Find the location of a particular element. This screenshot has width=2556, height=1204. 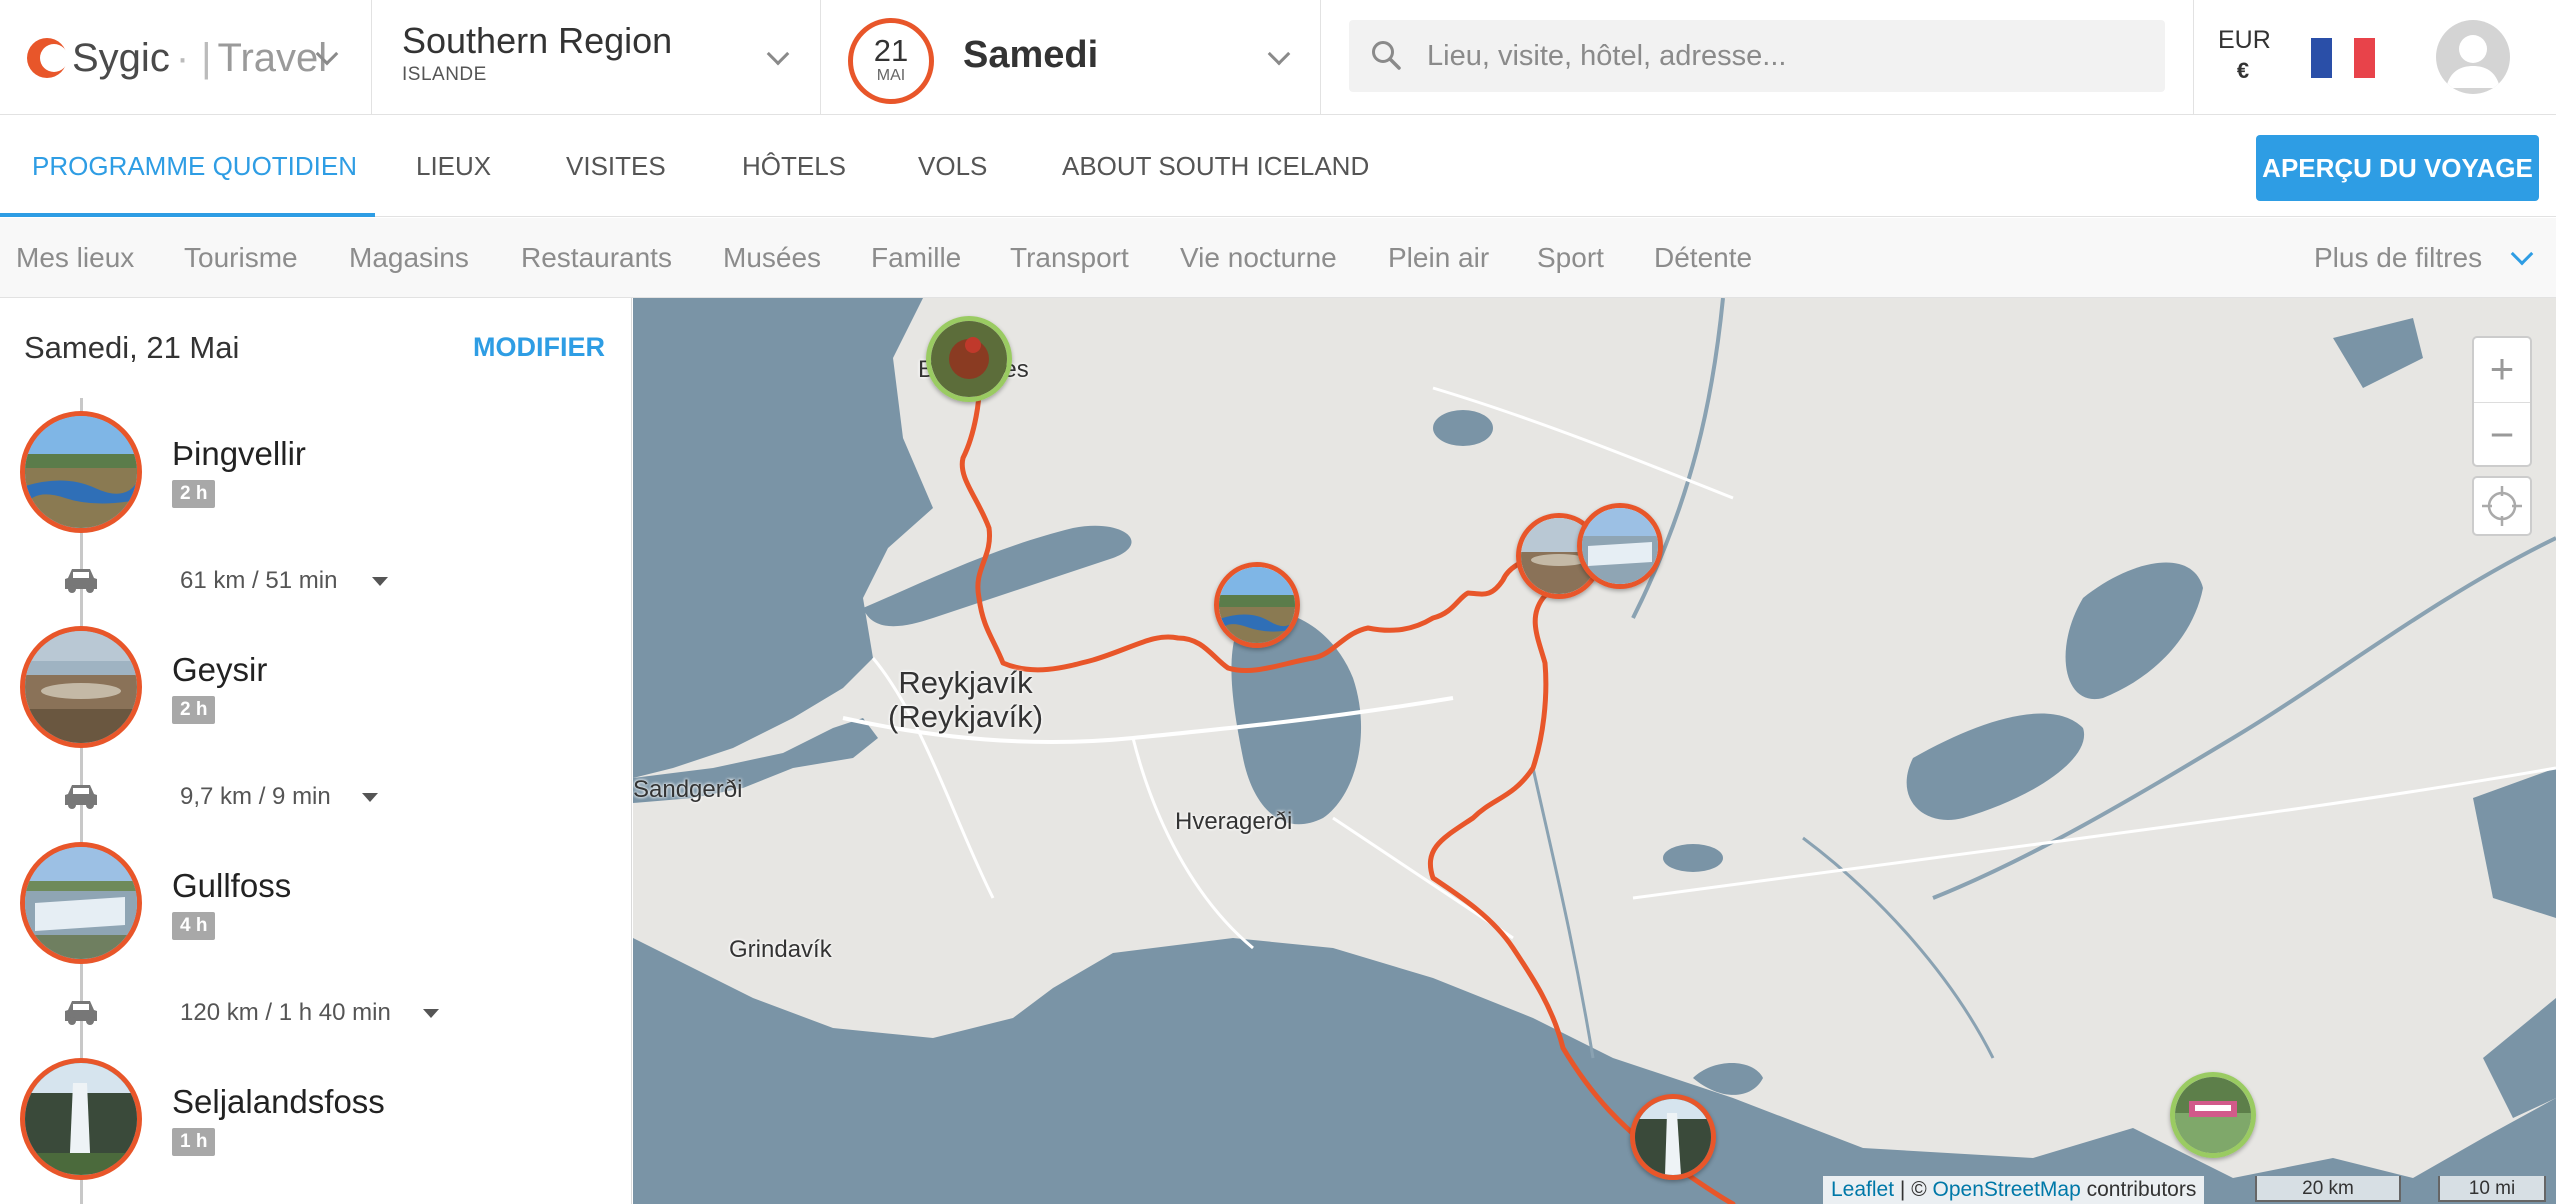

map-marker-borgarnes is located at coordinates (969, 359).